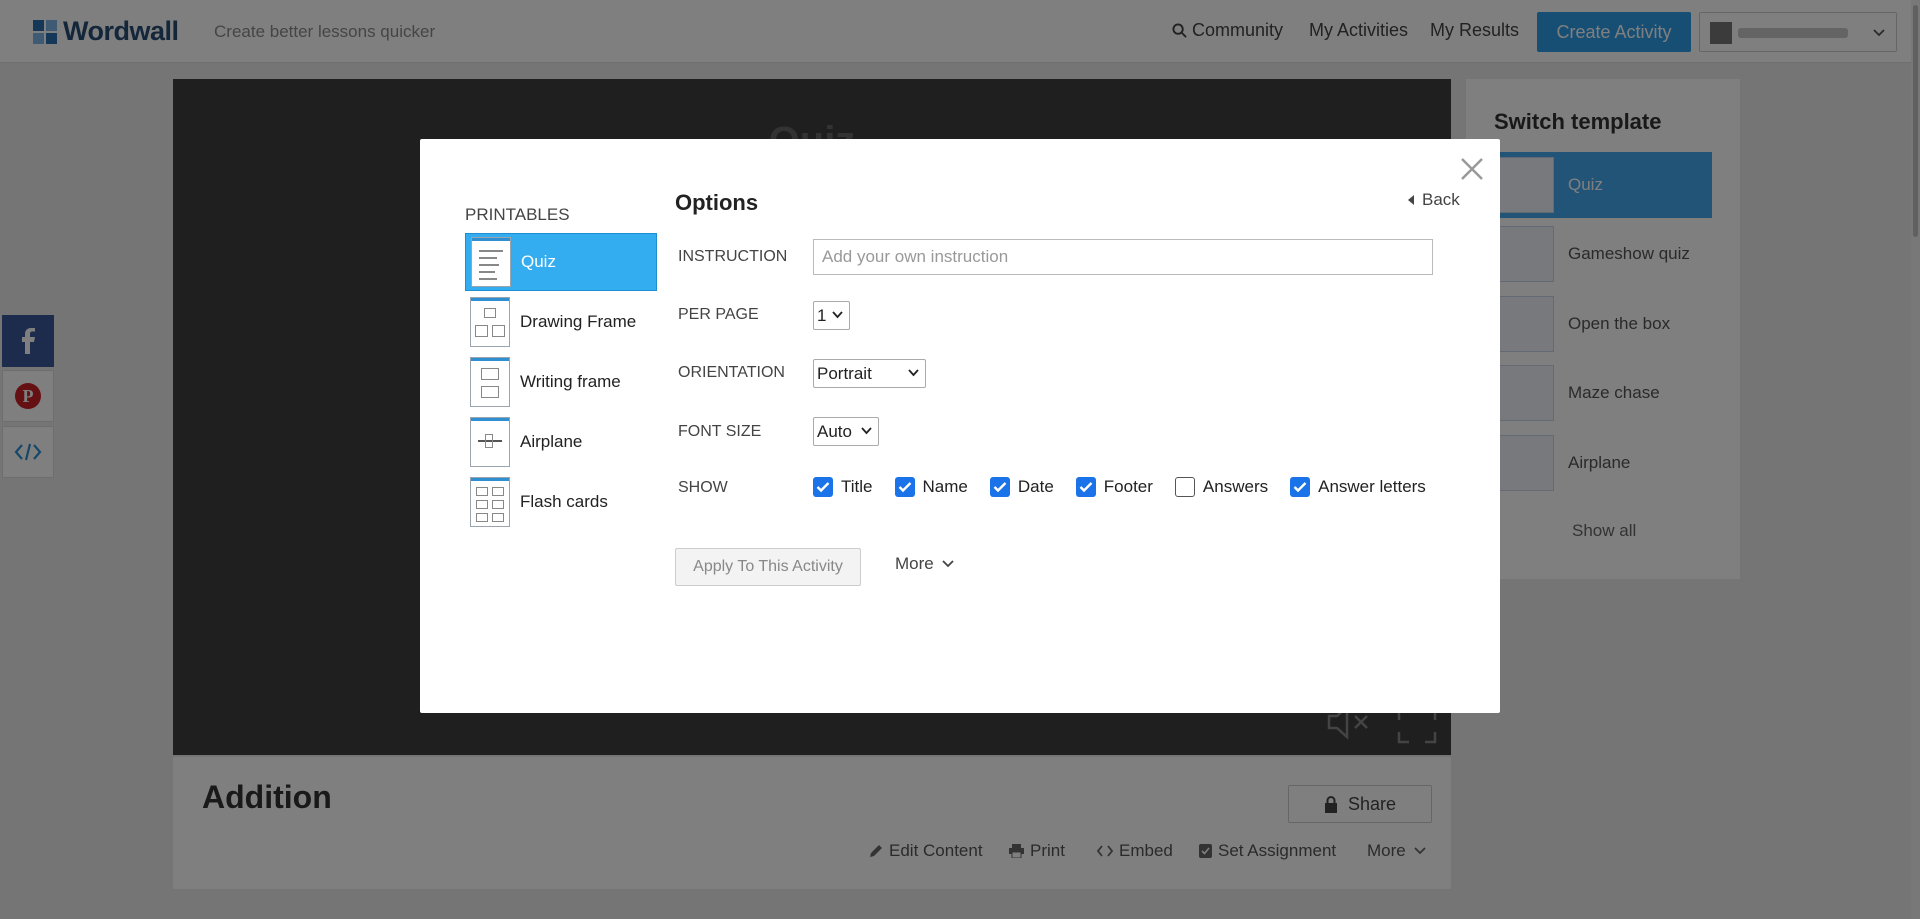 This screenshot has height=919, width=1920. Describe the element at coordinates (834, 431) in the screenshot. I see `font-size-value: Auto` at that location.